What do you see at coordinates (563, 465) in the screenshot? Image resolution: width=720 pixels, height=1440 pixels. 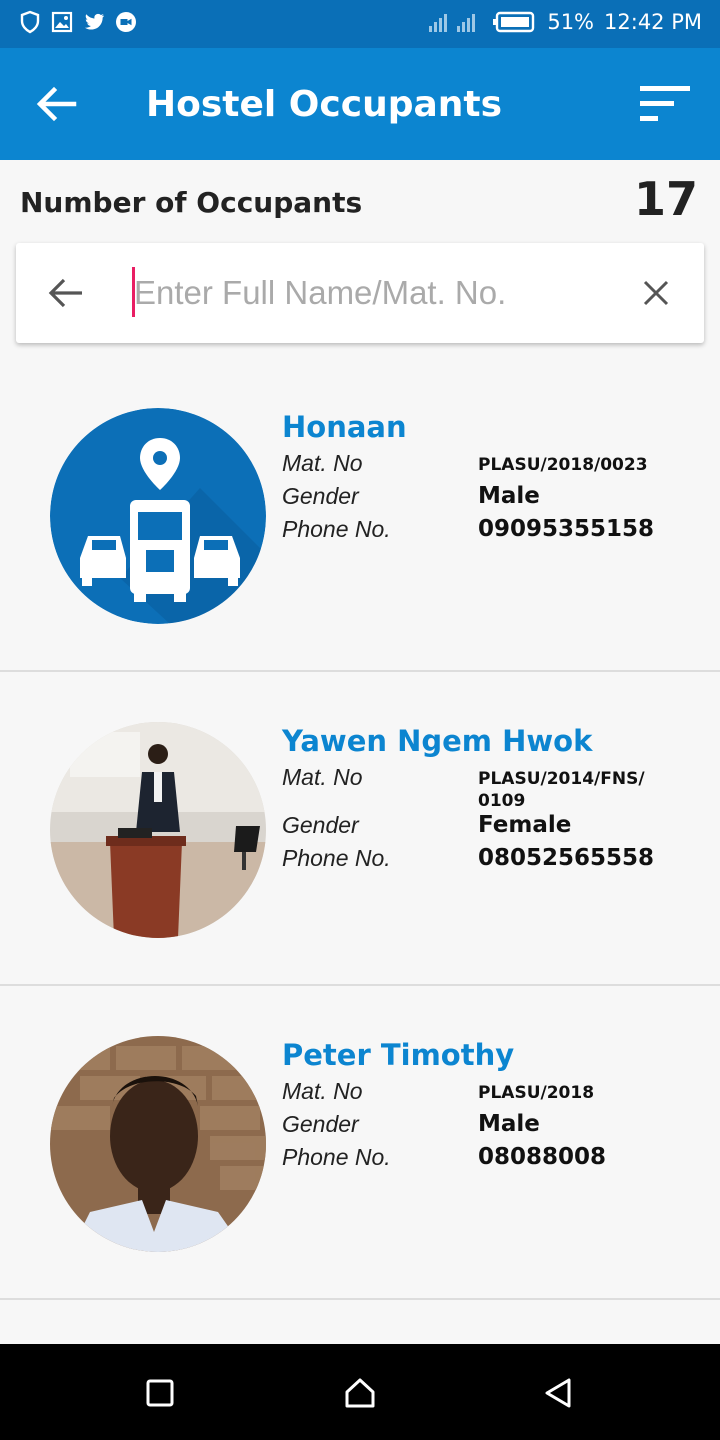 I see `mat-no-value: PLASU/2018/0023` at bounding box center [563, 465].